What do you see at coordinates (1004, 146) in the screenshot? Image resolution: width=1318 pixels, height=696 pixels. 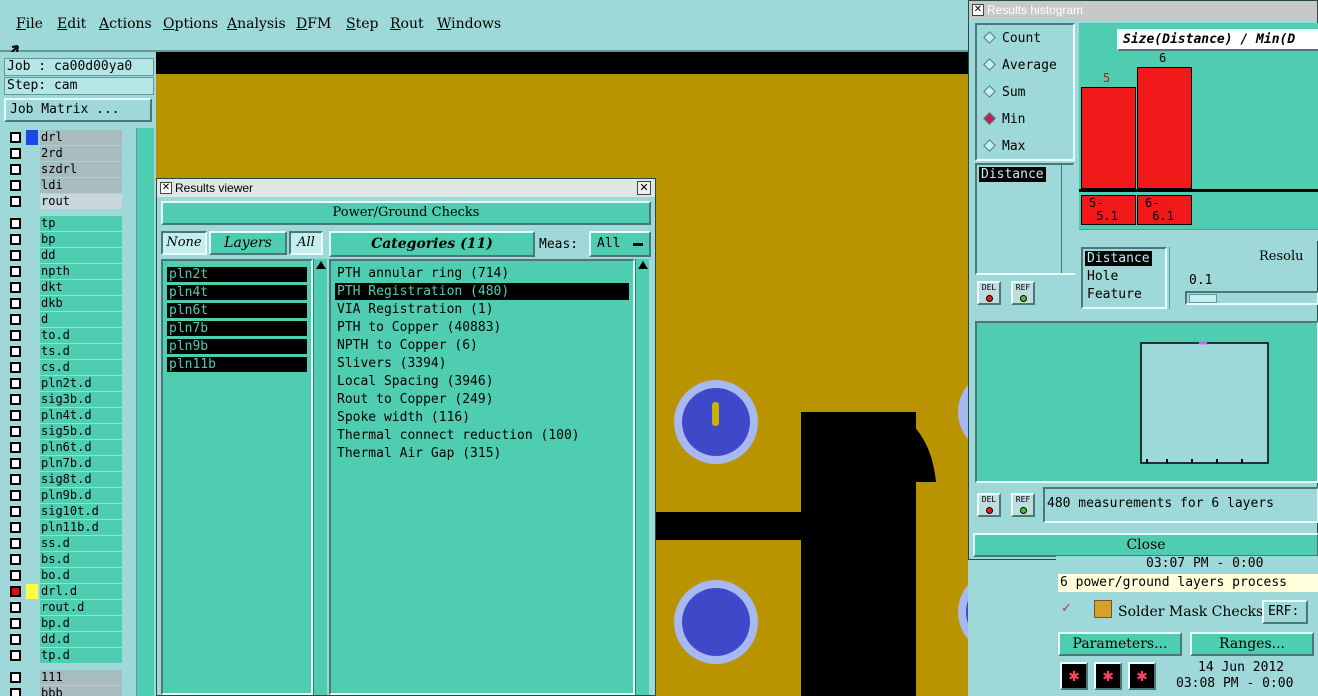 I see `mode-radio: Max` at bounding box center [1004, 146].